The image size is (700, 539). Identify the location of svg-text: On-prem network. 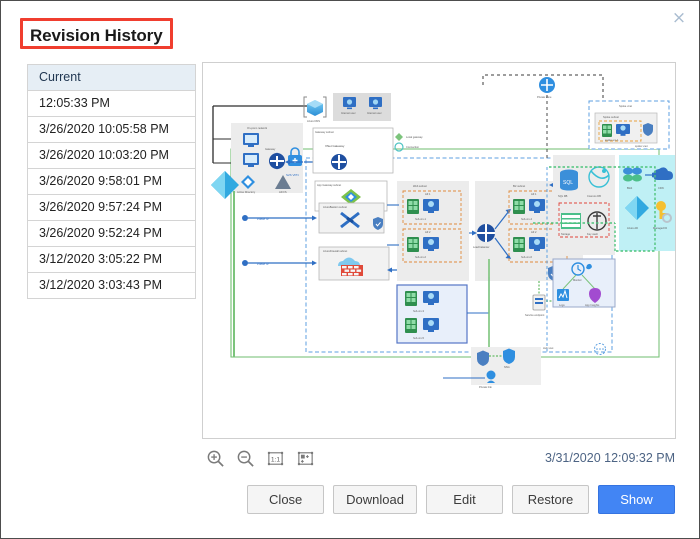
(257, 128).